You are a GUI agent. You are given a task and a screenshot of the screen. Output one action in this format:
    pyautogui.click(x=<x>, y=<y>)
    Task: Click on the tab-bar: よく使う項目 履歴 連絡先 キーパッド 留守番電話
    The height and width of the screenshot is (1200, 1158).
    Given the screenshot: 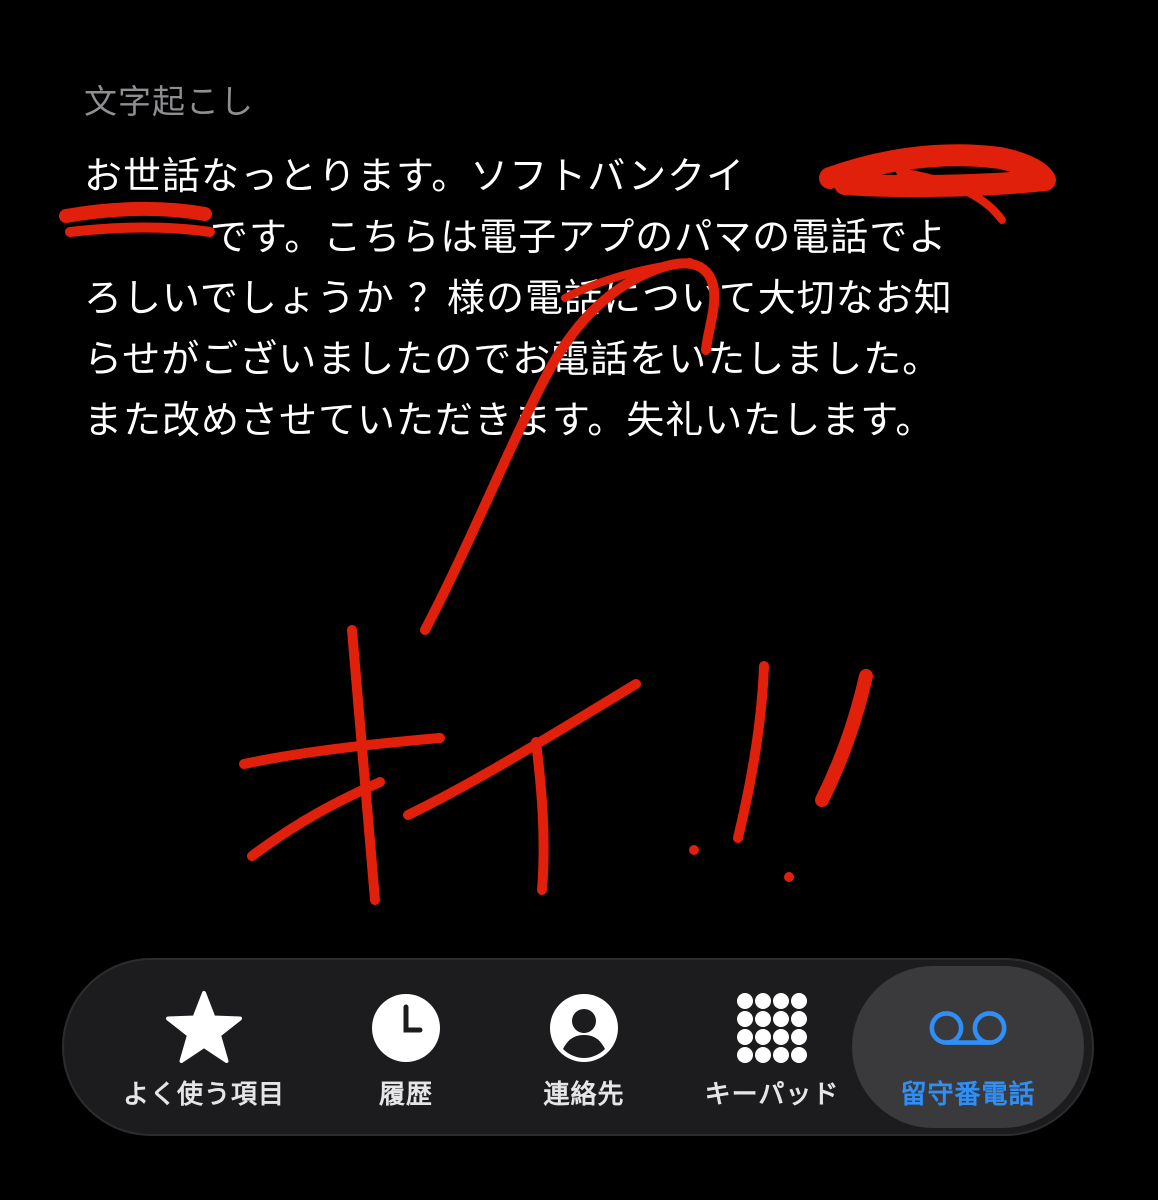 What is the action you would take?
    pyautogui.click(x=578, y=1047)
    